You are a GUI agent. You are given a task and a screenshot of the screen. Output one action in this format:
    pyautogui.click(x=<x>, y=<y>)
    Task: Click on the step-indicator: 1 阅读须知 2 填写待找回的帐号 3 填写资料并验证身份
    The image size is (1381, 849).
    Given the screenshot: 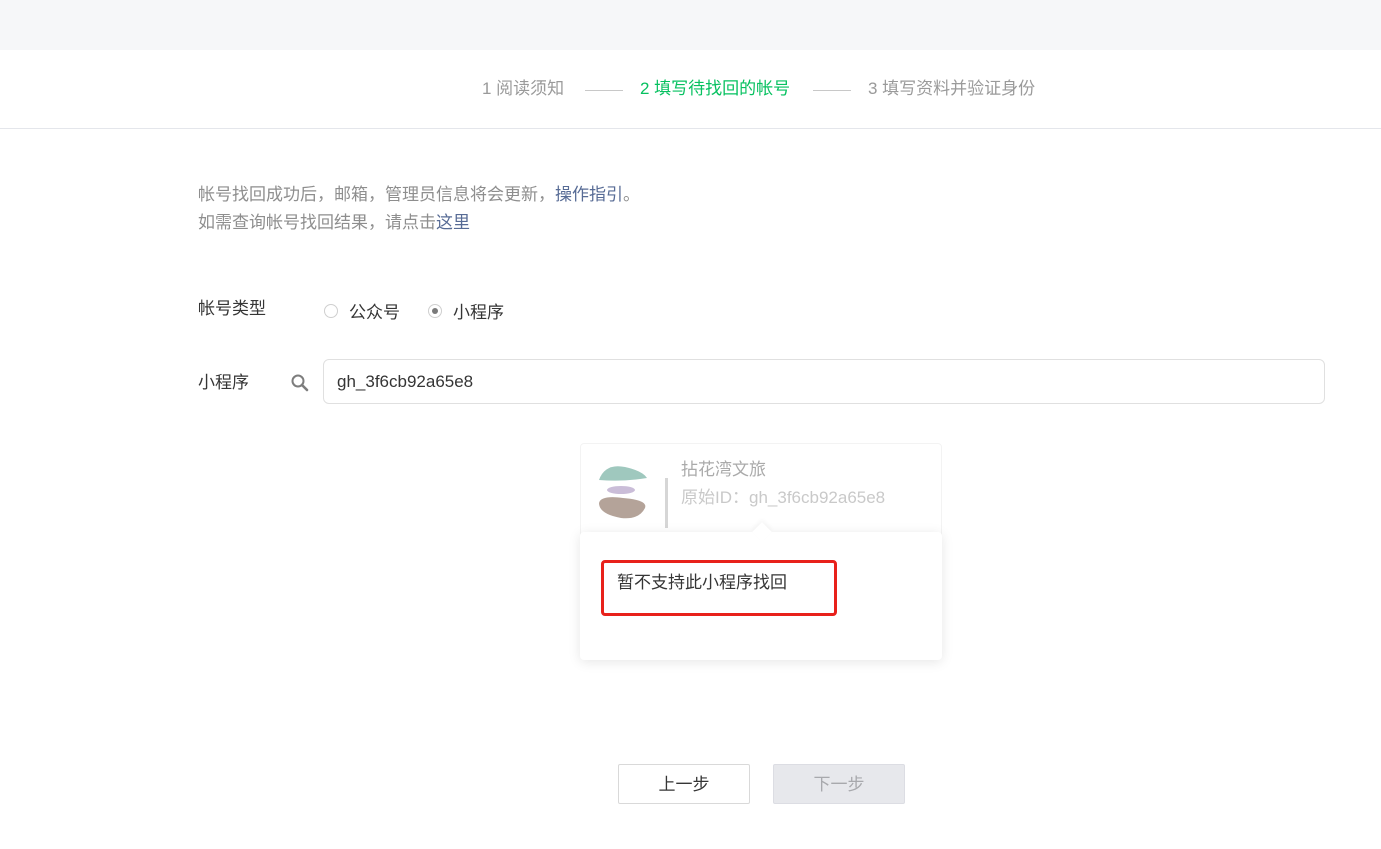 What is the action you would take?
    pyautogui.click(x=690, y=89)
    